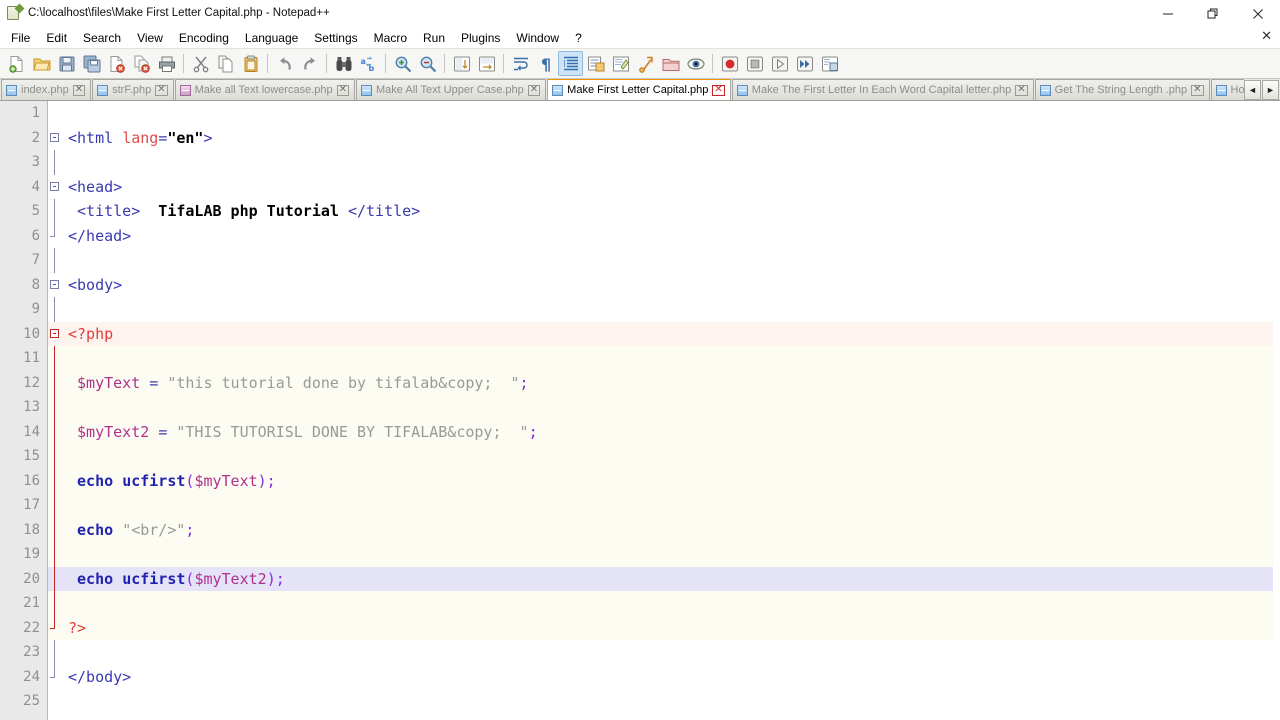 This screenshot has width=1280, height=720. I want to click on toolbar-button-function-list, so click(645, 63).